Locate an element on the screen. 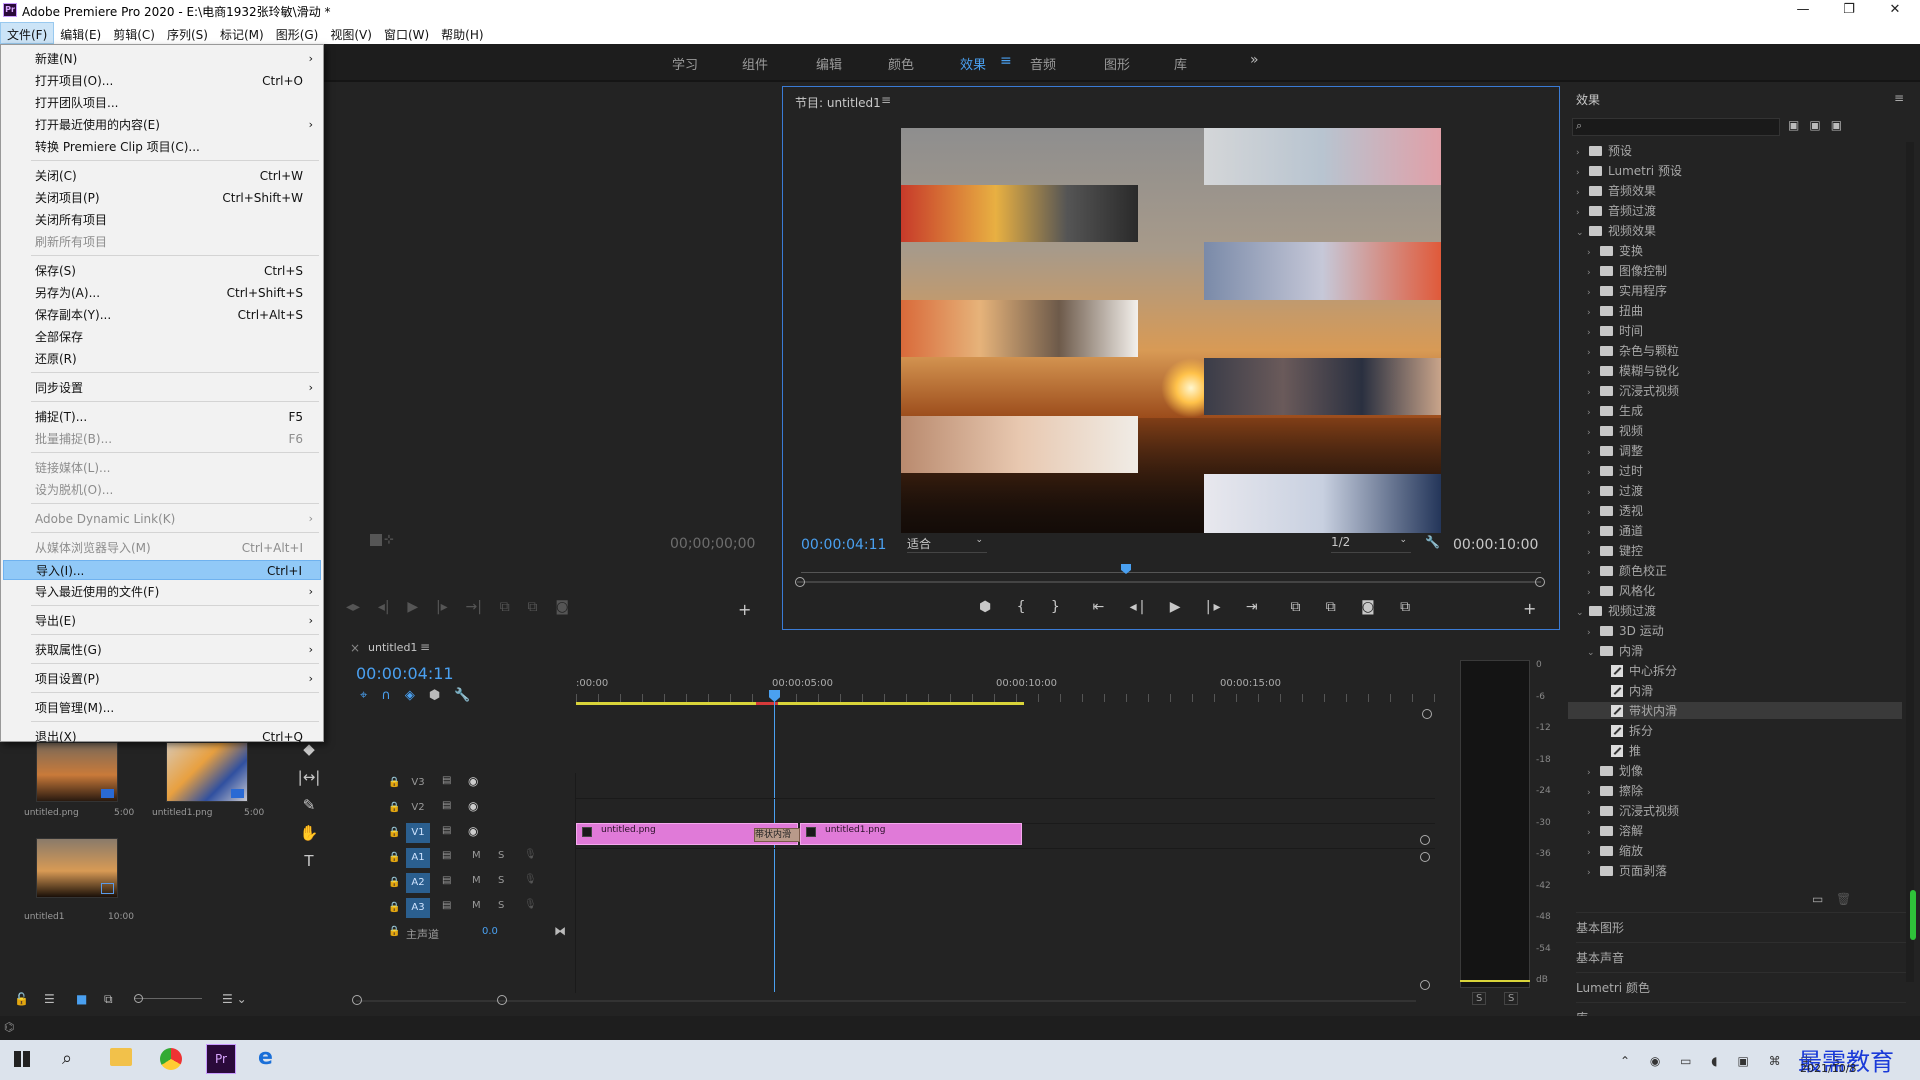  effects-tree-item: › 图像控制 is located at coordinates (1627, 270).